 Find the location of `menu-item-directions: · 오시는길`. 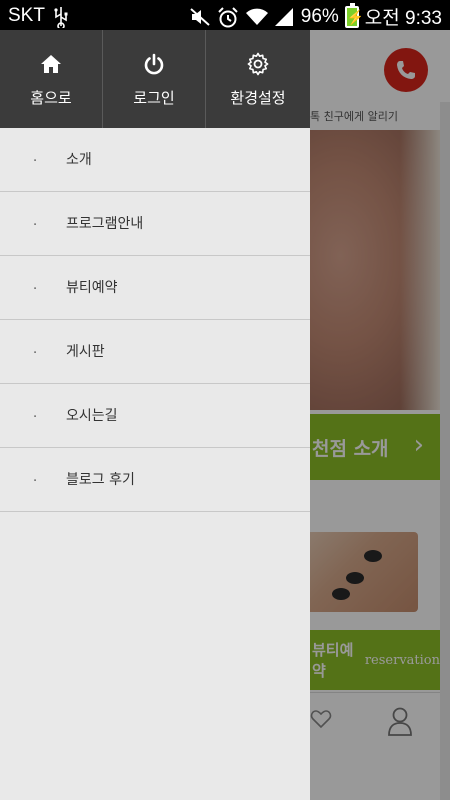

menu-item-directions: · 오시는길 is located at coordinates (155, 416).